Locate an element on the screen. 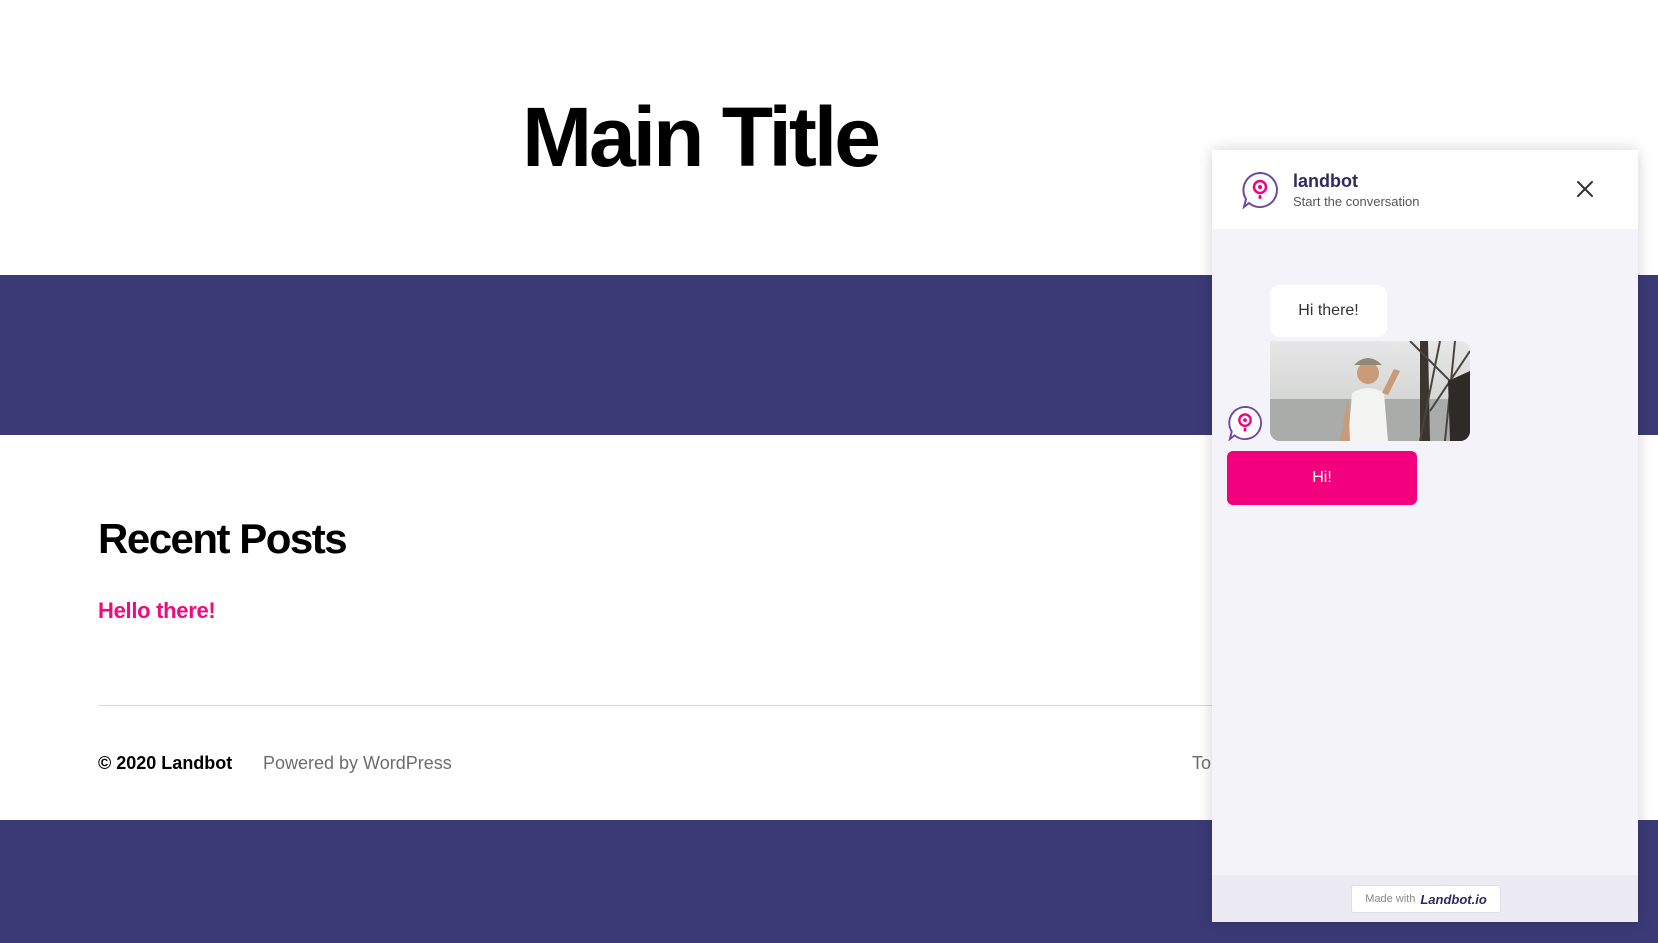  chat-title: landbot is located at coordinates (1325, 181).